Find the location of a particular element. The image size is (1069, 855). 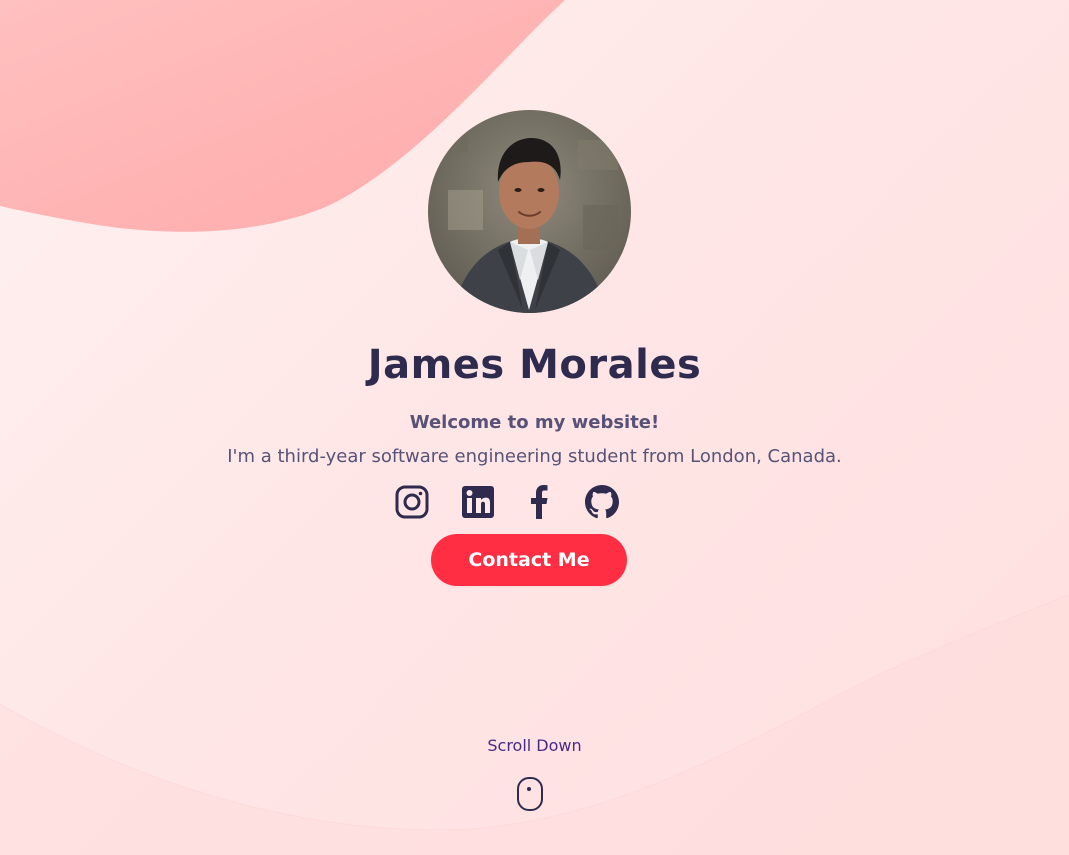

github-icon is located at coordinates (602, 502).